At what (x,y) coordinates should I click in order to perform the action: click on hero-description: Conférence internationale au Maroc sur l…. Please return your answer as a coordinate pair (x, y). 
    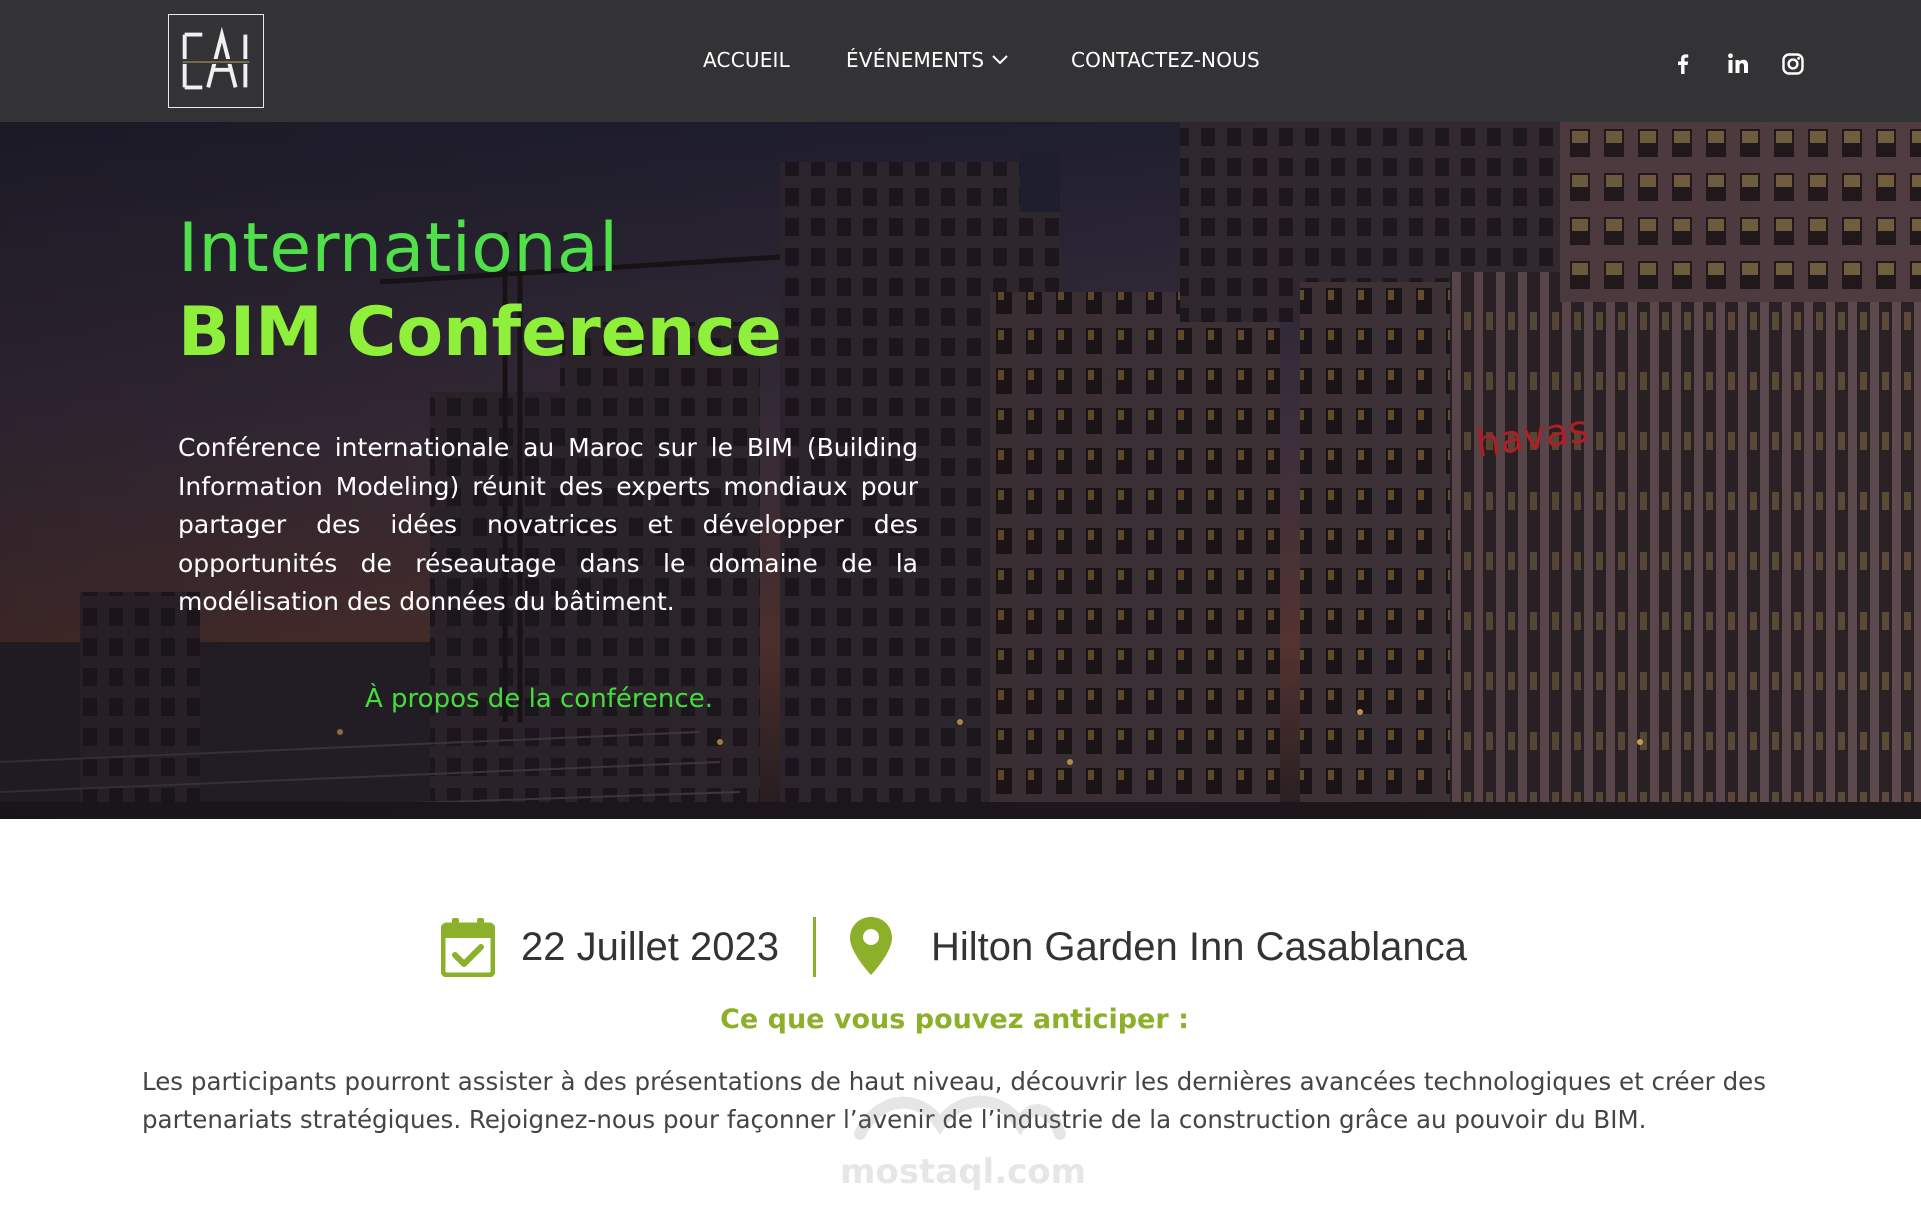
    Looking at the image, I should click on (548, 524).